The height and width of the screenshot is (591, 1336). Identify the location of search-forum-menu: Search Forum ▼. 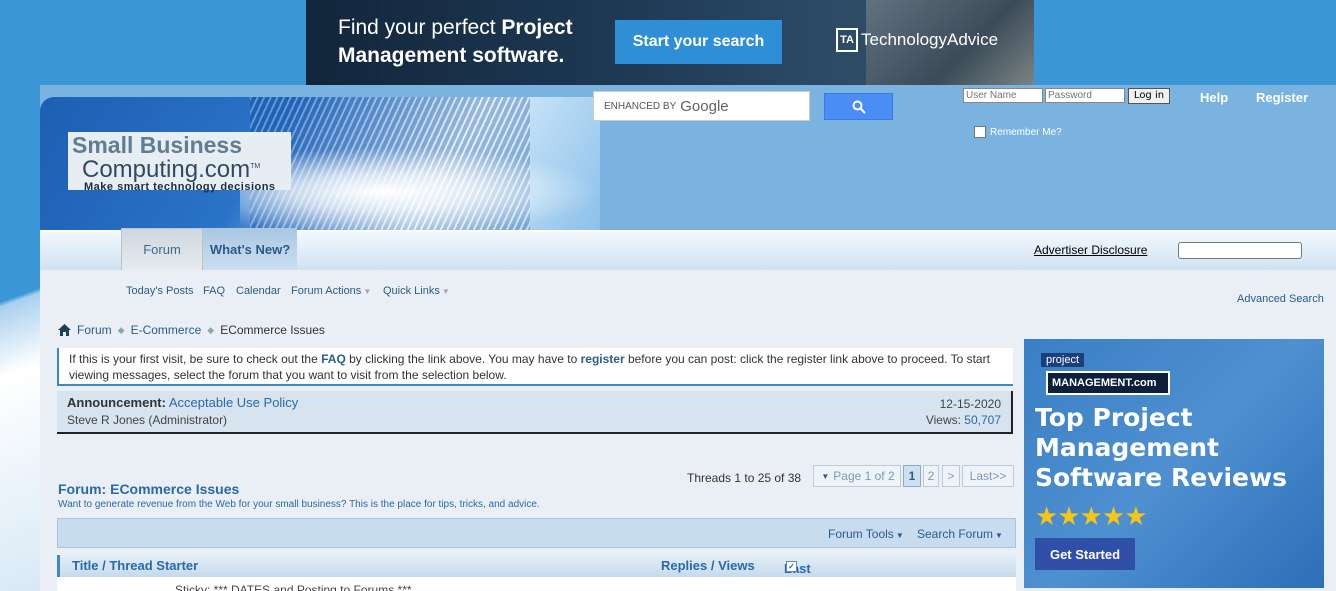
(960, 534).